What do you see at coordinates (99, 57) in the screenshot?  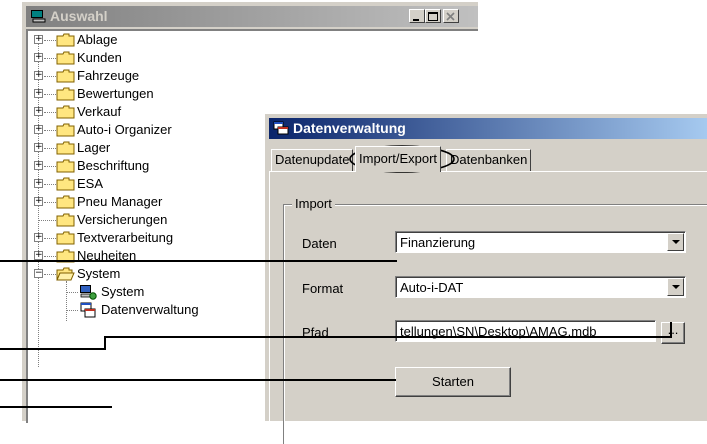 I see `tree-item-label: Kunden` at bounding box center [99, 57].